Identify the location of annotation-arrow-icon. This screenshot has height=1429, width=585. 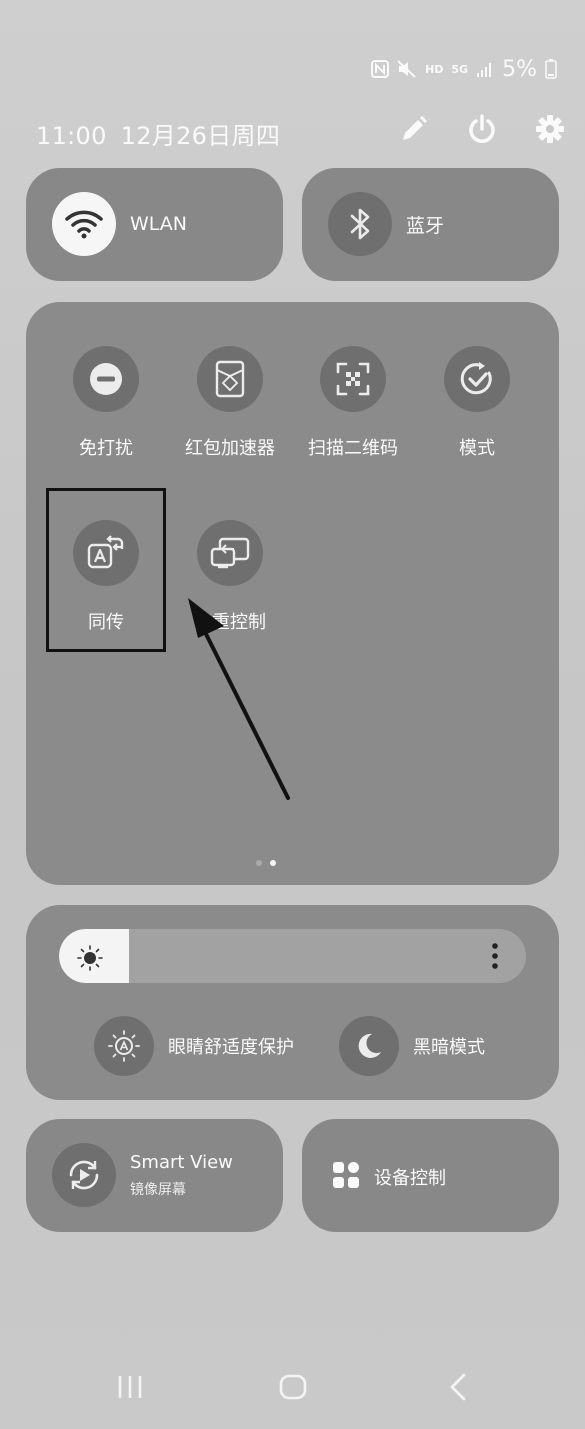
(237, 699).